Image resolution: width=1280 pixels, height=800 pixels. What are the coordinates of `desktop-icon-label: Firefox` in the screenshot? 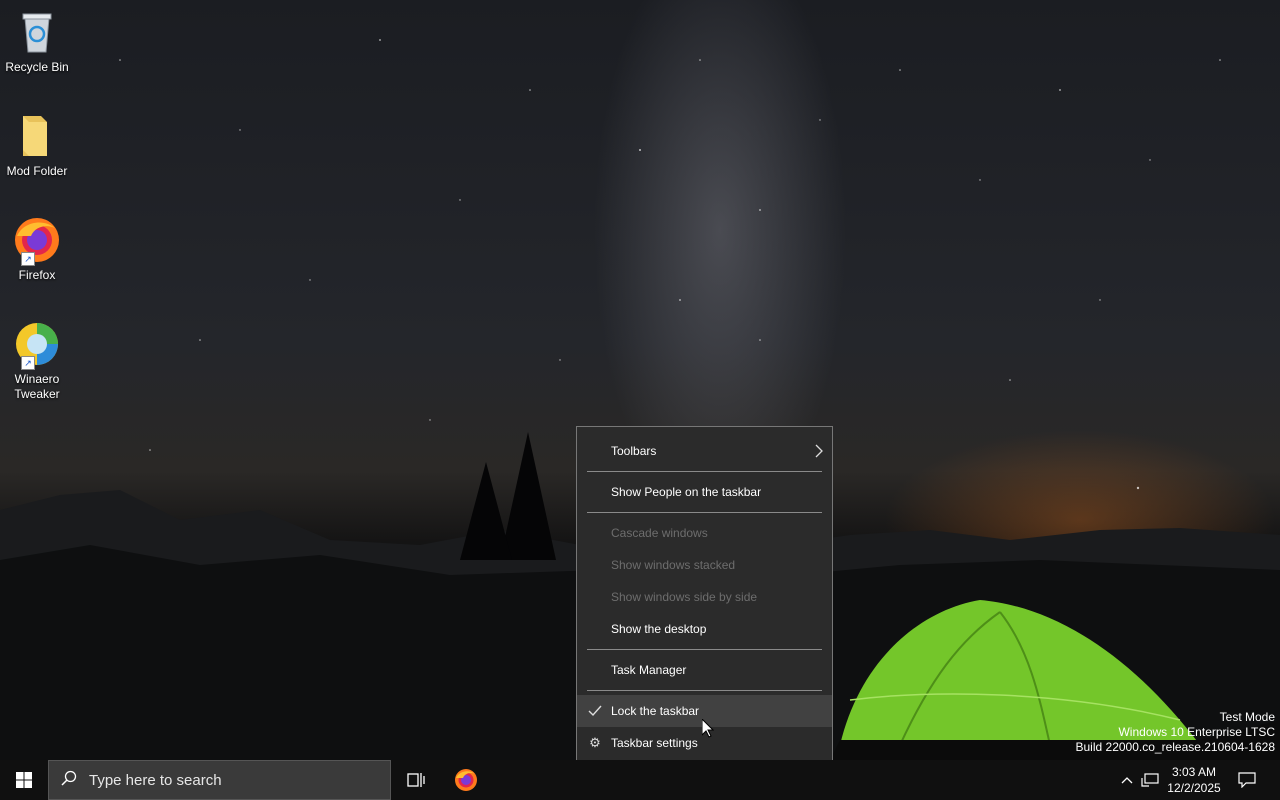 It's located at (37, 275).